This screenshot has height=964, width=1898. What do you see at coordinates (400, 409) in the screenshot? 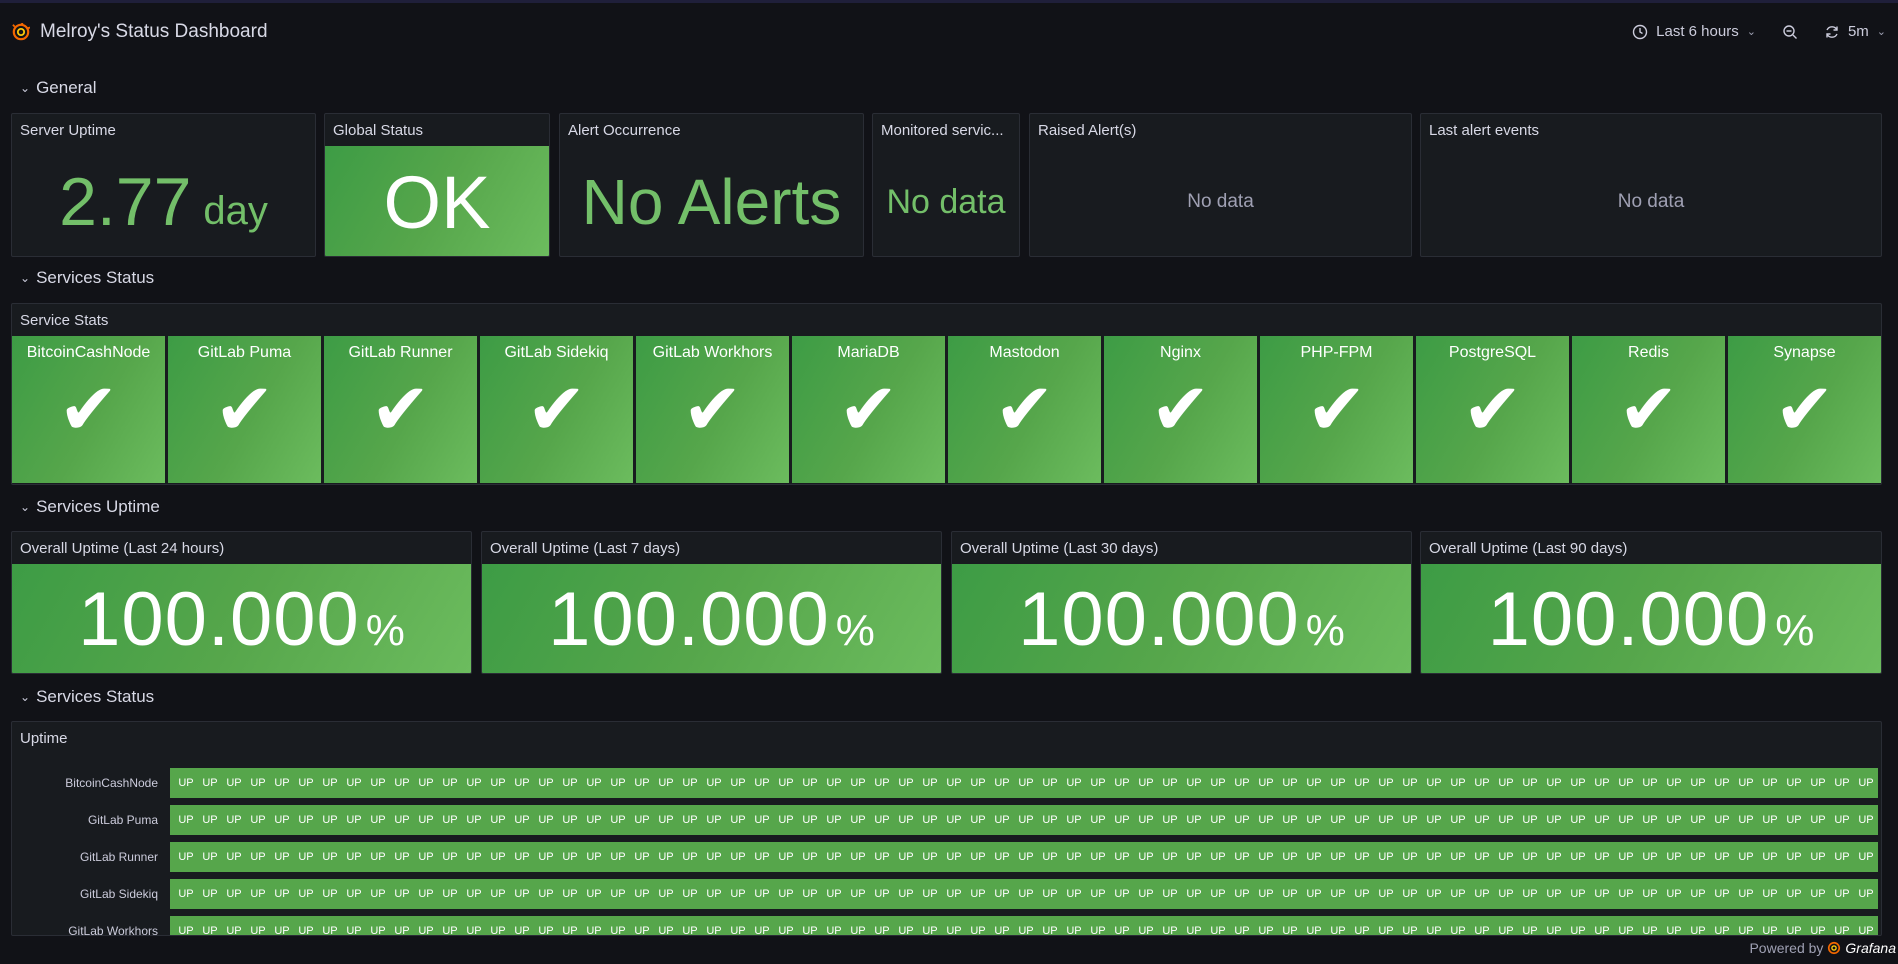
I see `service-tile: GitLab Runner ✔` at bounding box center [400, 409].